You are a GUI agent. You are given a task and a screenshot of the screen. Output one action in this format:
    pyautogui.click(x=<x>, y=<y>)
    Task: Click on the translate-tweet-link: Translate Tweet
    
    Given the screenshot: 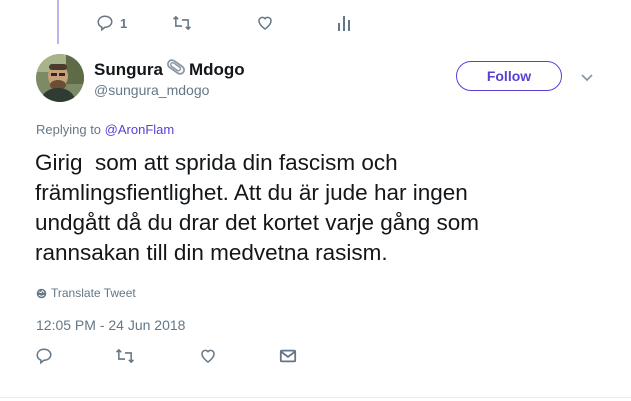 What is the action you would take?
    pyautogui.click(x=86, y=293)
    